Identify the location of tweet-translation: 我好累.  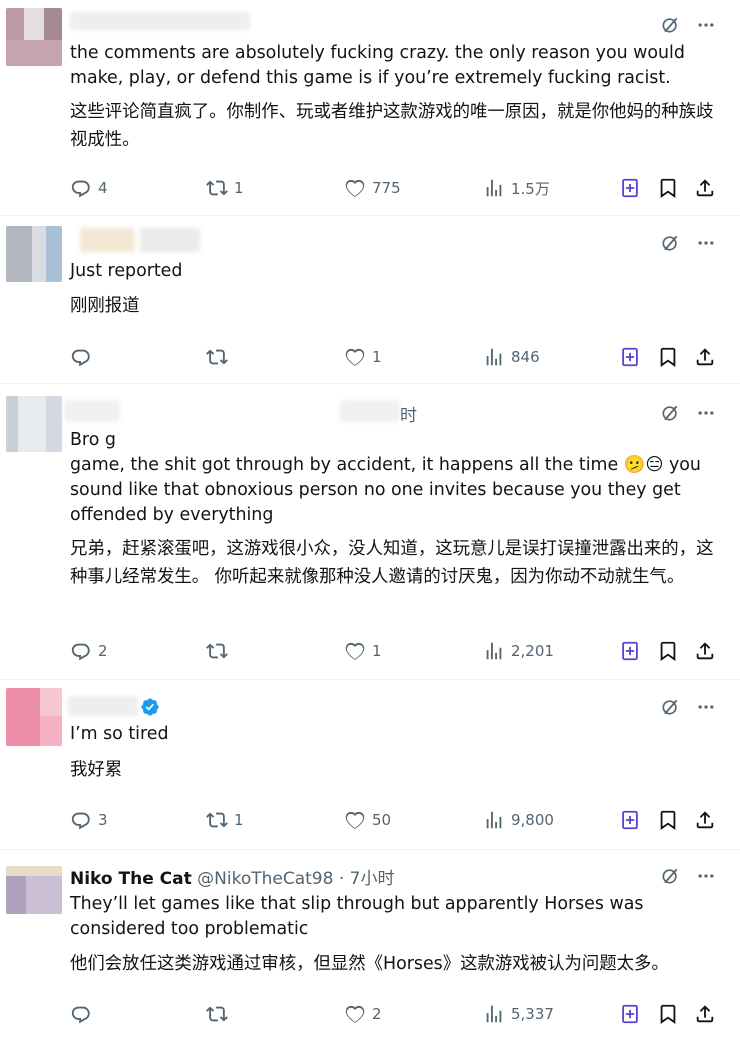
(96, 770).